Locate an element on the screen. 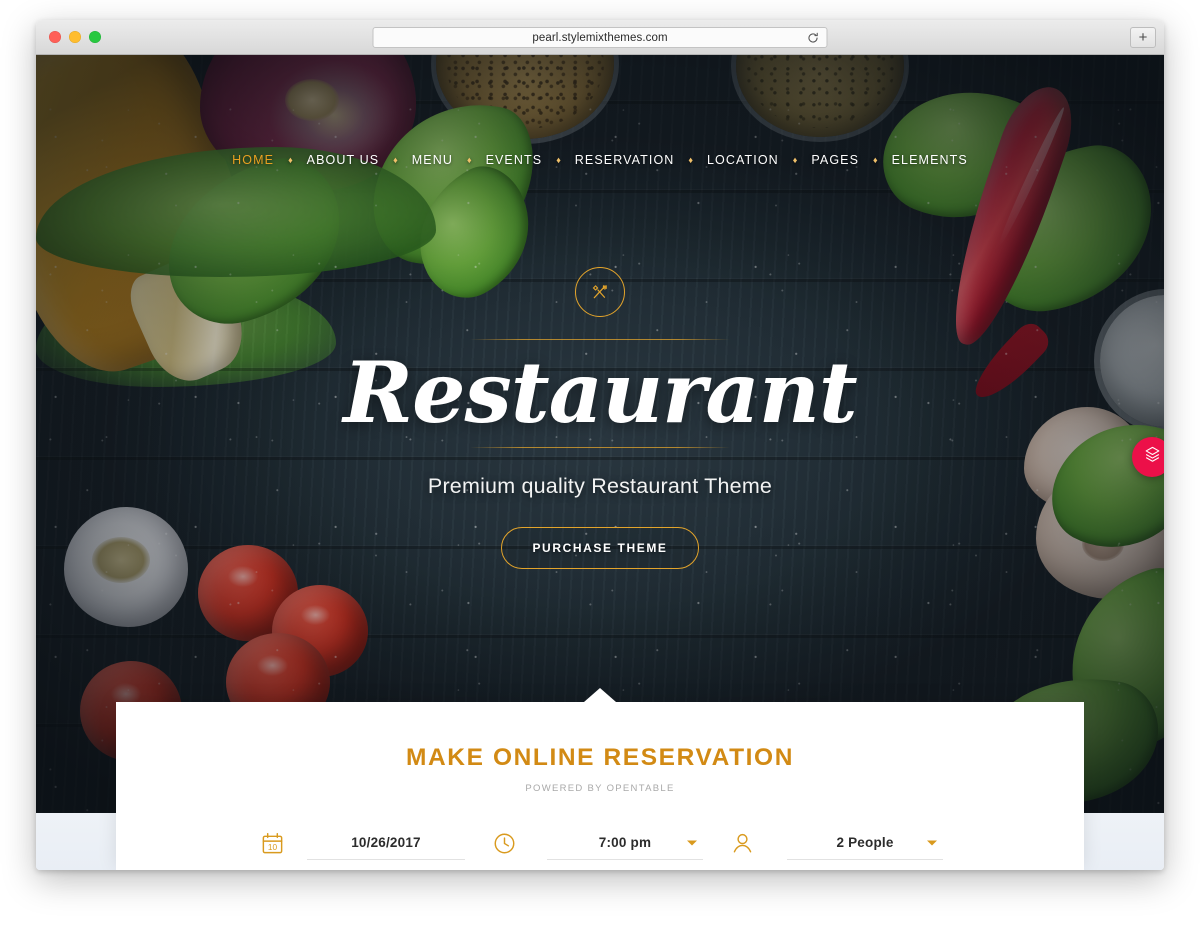 This screenshot has height=929, width=1200. date-input: 10/26/2017 is located at coordinates (386, 843).